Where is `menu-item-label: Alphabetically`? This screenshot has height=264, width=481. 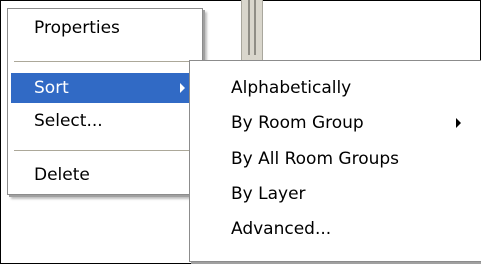 menu-item-label: Alphabetically is located at coordinates (291, 88).